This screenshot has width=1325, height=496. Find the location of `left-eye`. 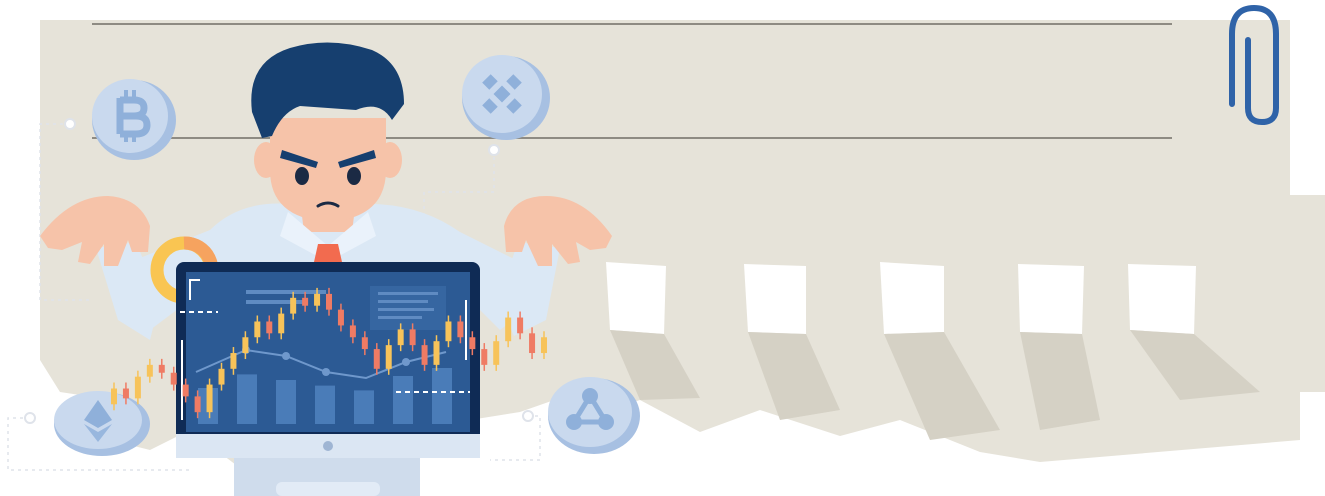

left-eye is located at coordinates (302, 176).